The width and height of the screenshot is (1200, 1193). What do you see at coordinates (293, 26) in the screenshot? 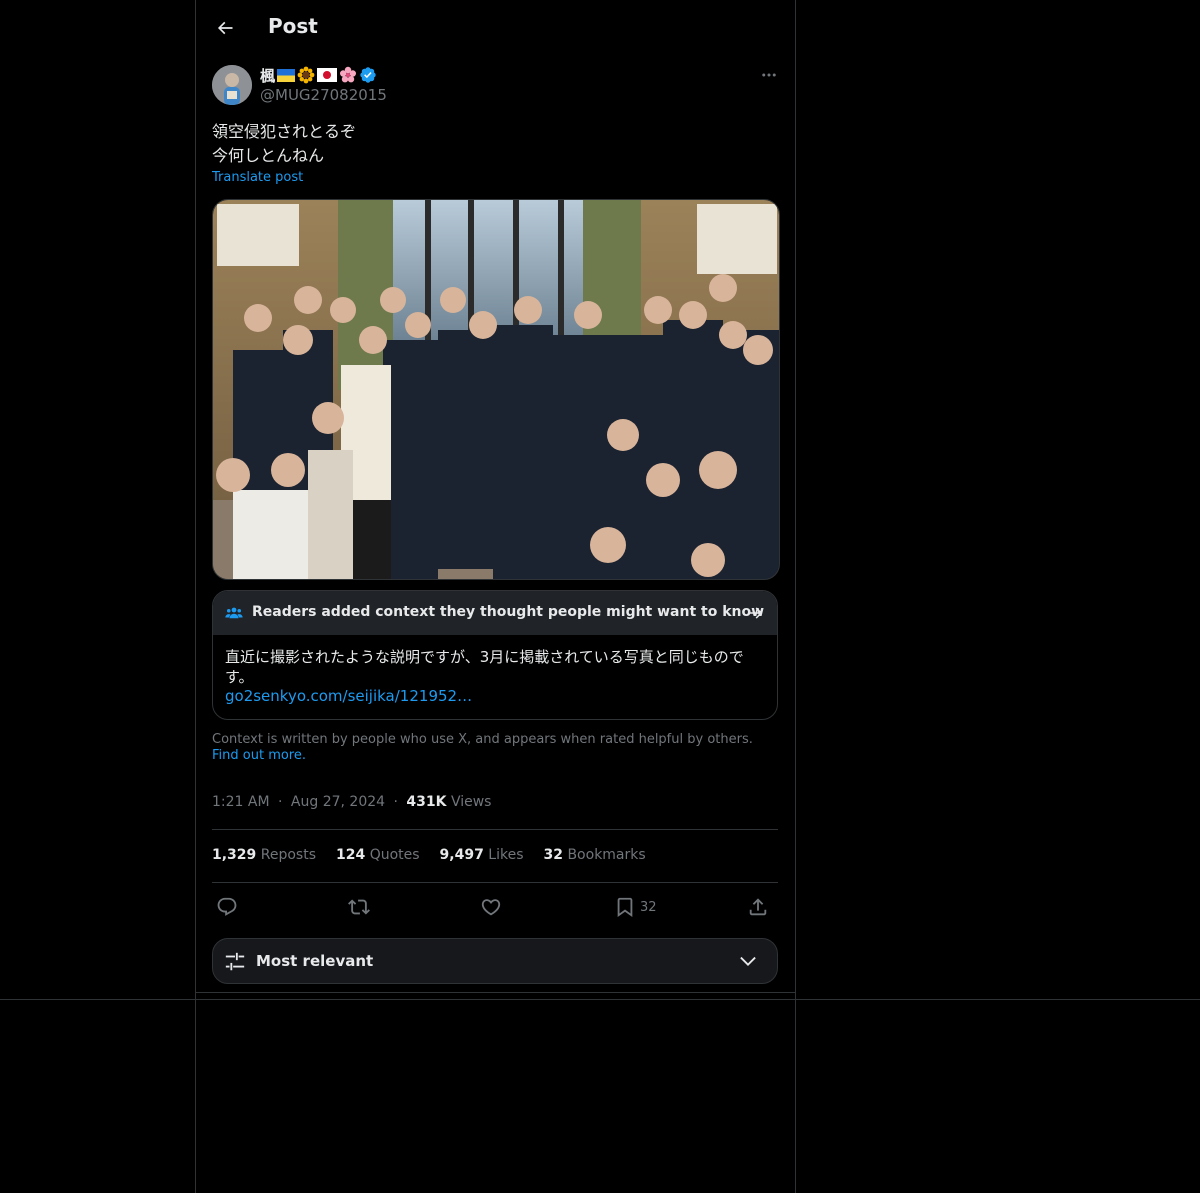
I see `page-title: Post` at bounding box center [293, 26].